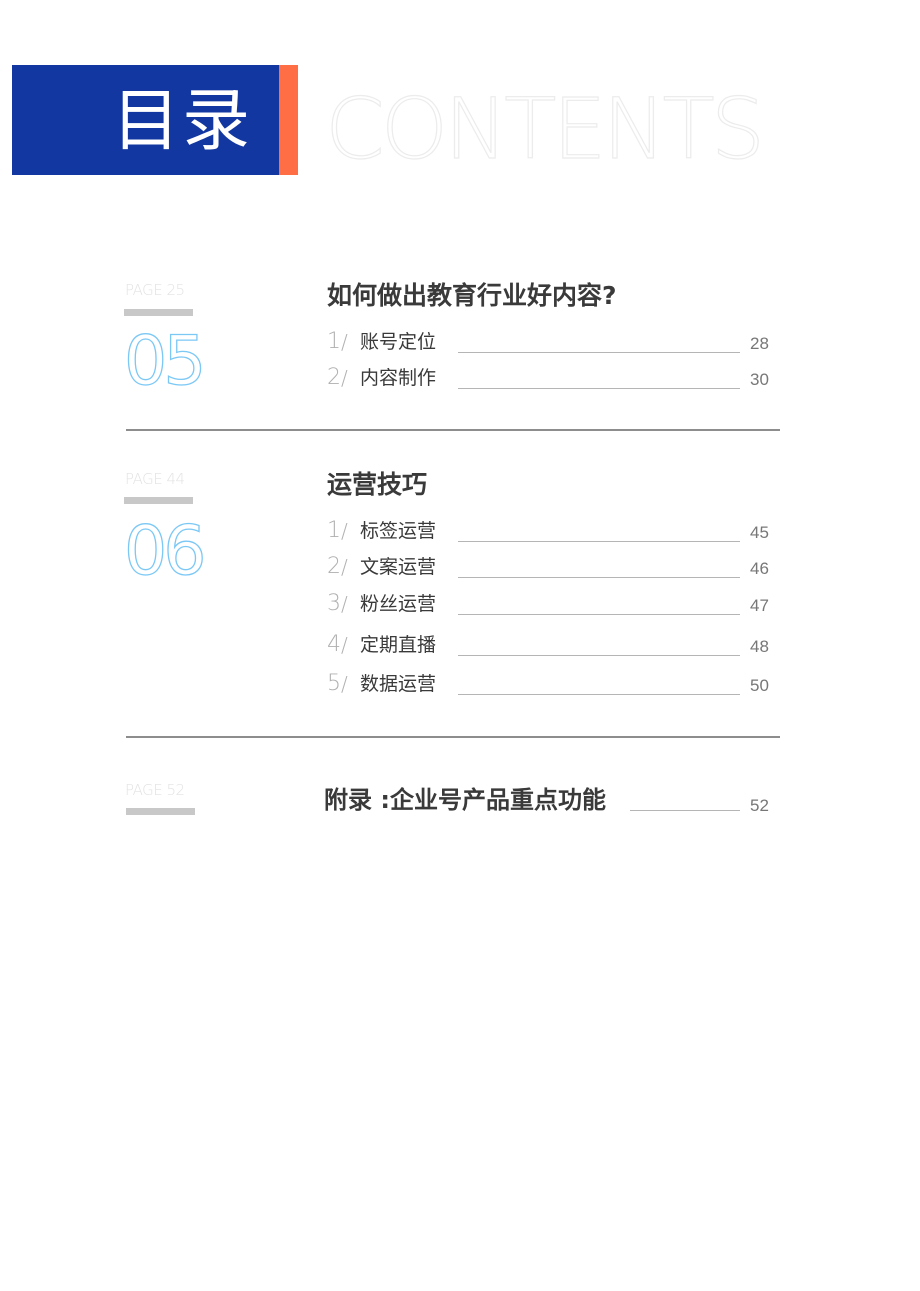  I want to click on chapter-number: 05, so click(165, 361).